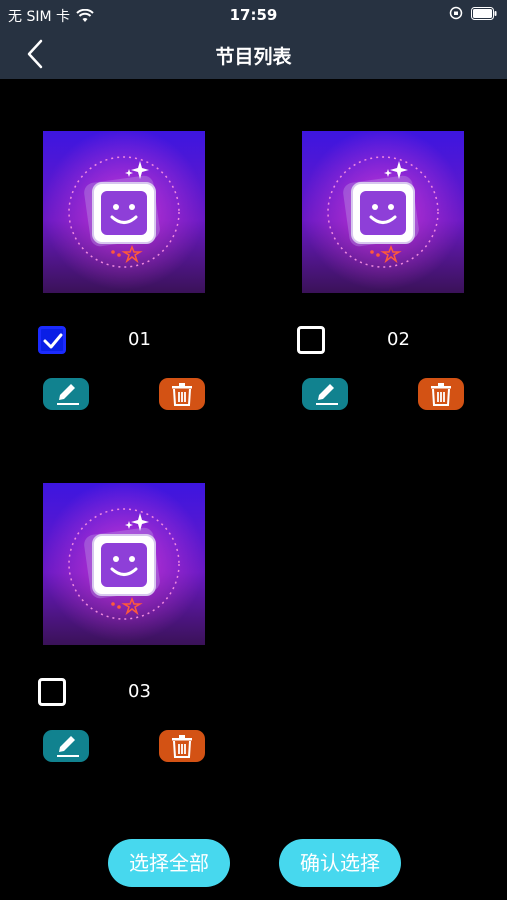 This screenshot has width=507, height=900. I want to click on page-title: 节目列表, so click(253, 57).